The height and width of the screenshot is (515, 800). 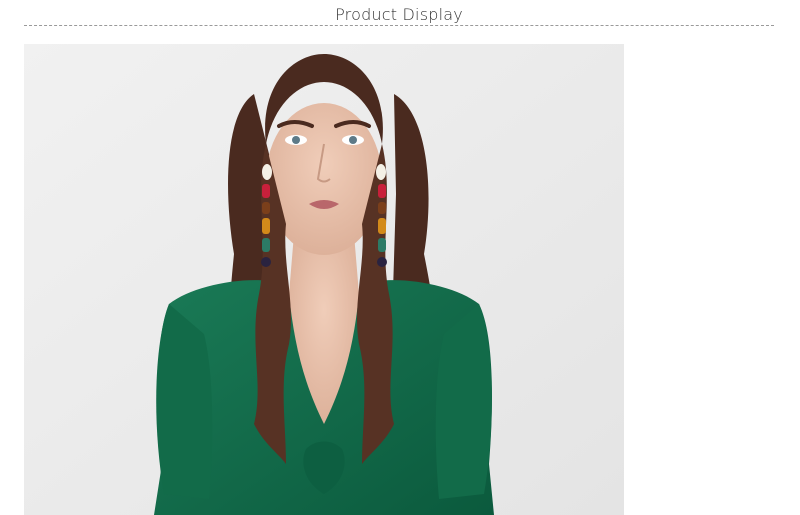 I want to click on section-header: Product Display, so click(x=399, y=14).